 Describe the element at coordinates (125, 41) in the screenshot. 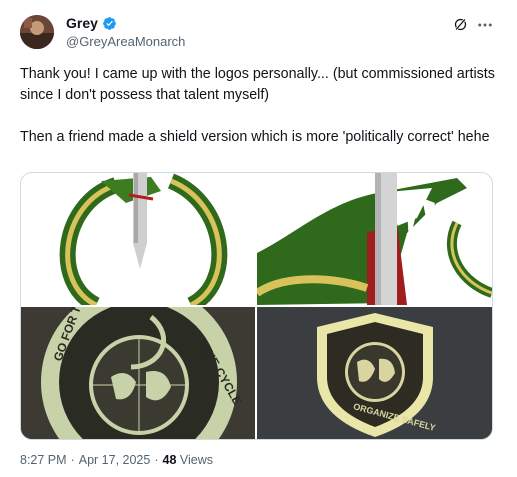

I see `author-handle: @GreyAreaMonarch` at that location.